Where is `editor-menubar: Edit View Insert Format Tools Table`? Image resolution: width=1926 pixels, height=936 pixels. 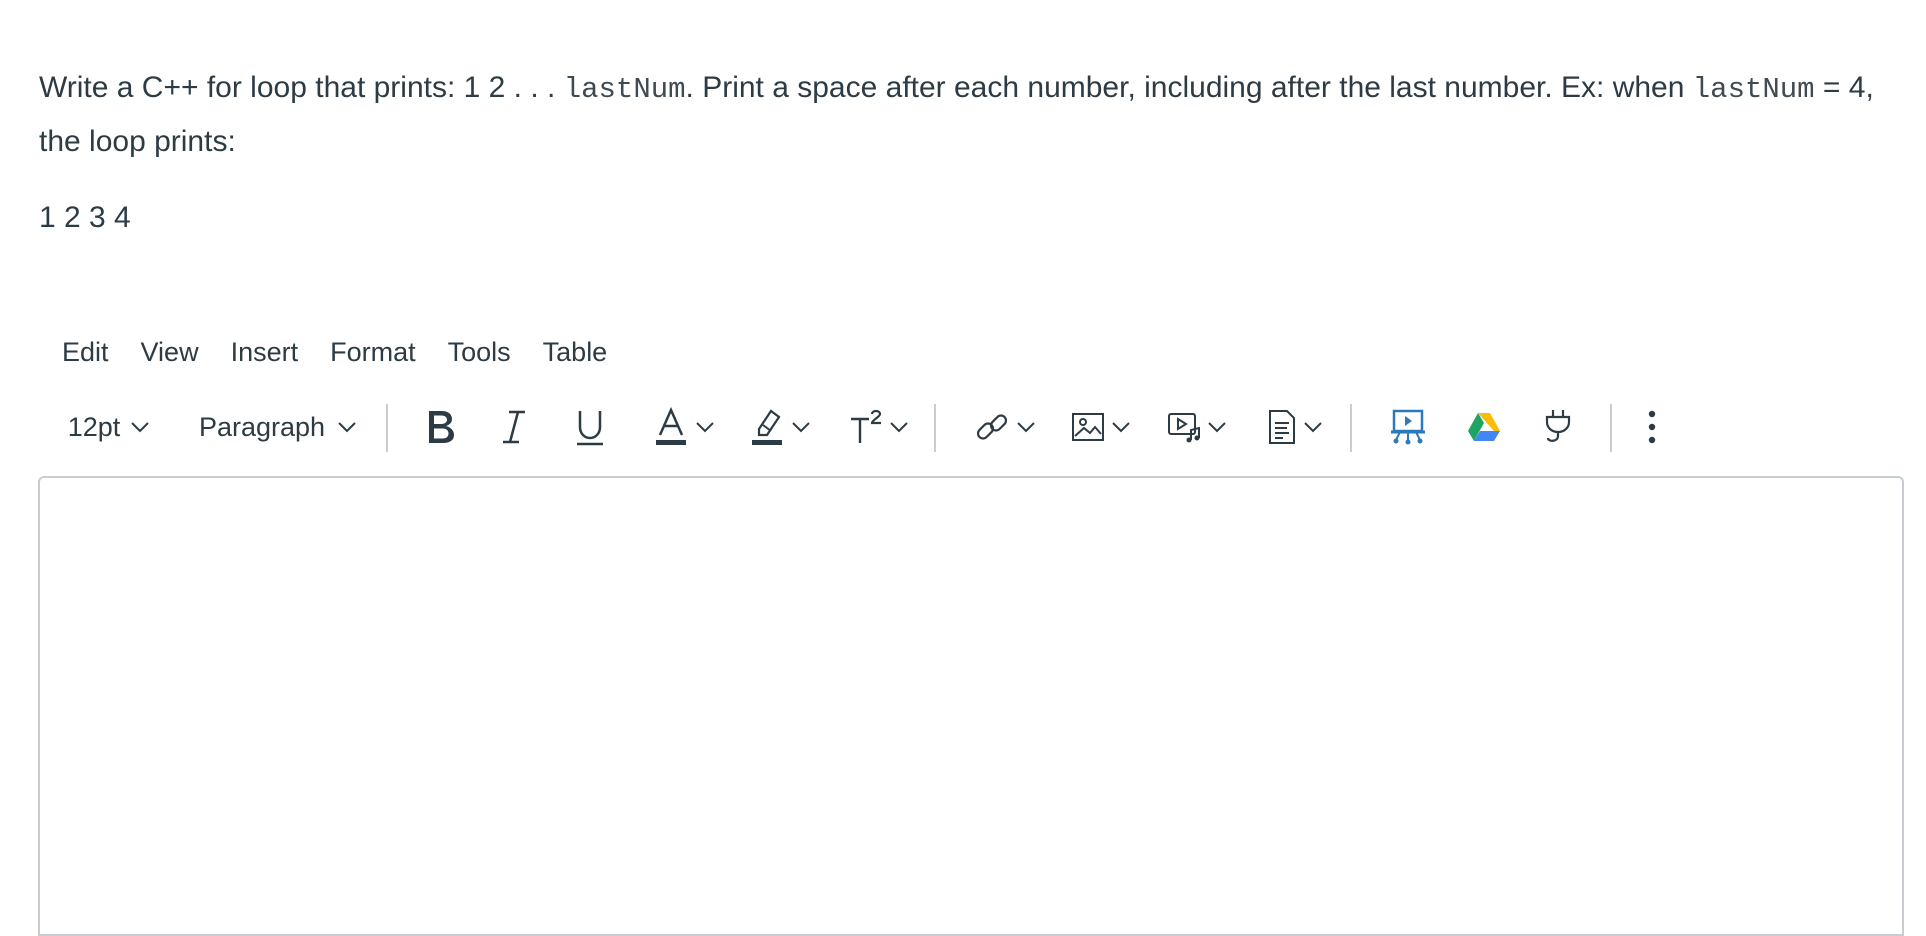
editor-menubar: Edit View Insert Format Tools Table is located at coordinates (334, 352).